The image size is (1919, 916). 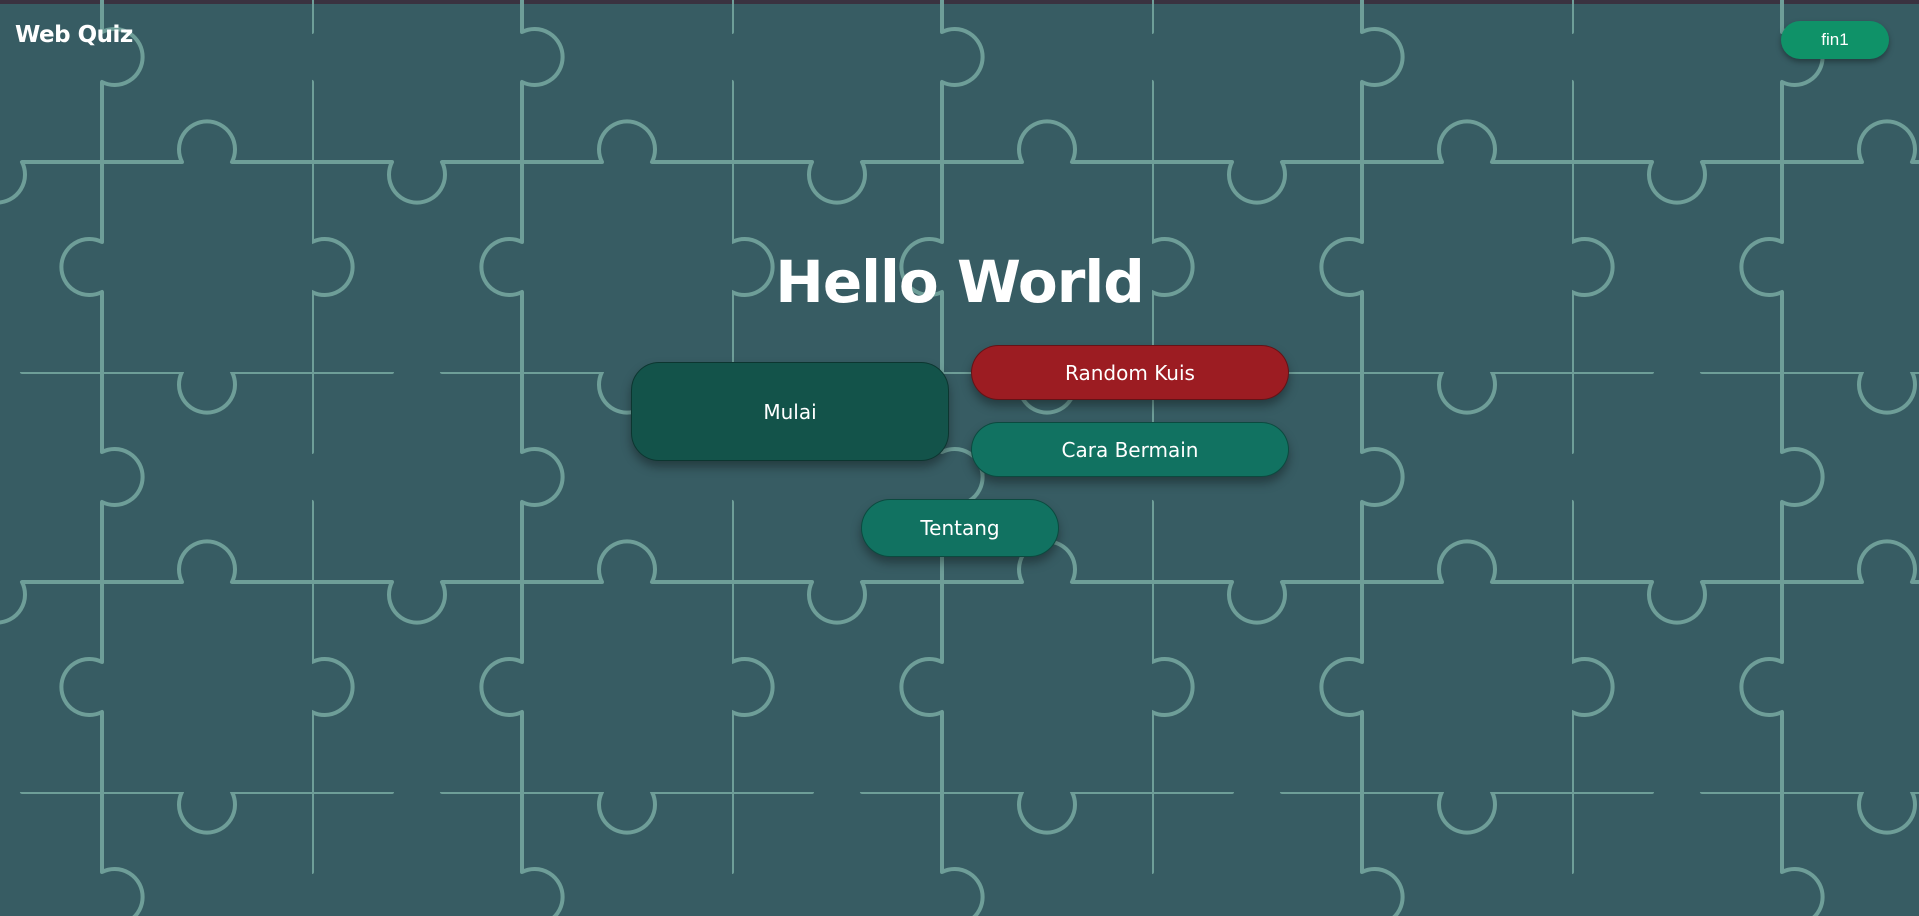 I want to click on app-brand: Web Quiz, so click(x=74, y=35).